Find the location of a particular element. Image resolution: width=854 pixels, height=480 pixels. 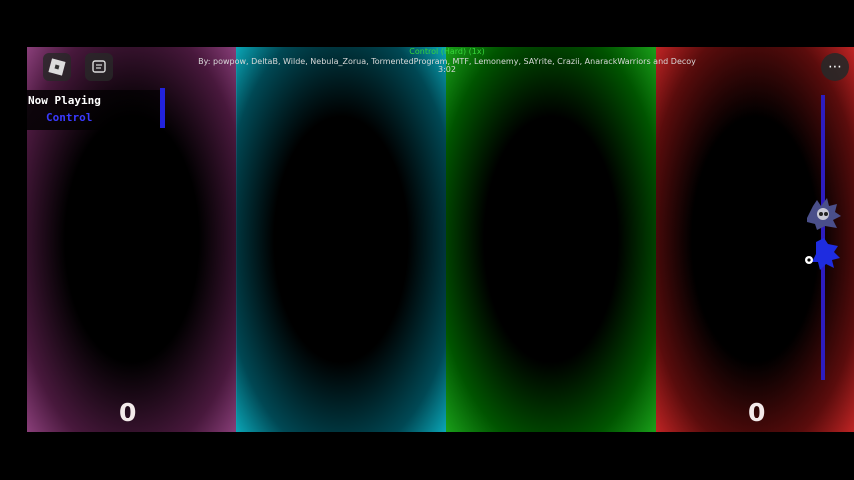

now-playing-panel: Now Playing Control is located at coordinates (95, 110).